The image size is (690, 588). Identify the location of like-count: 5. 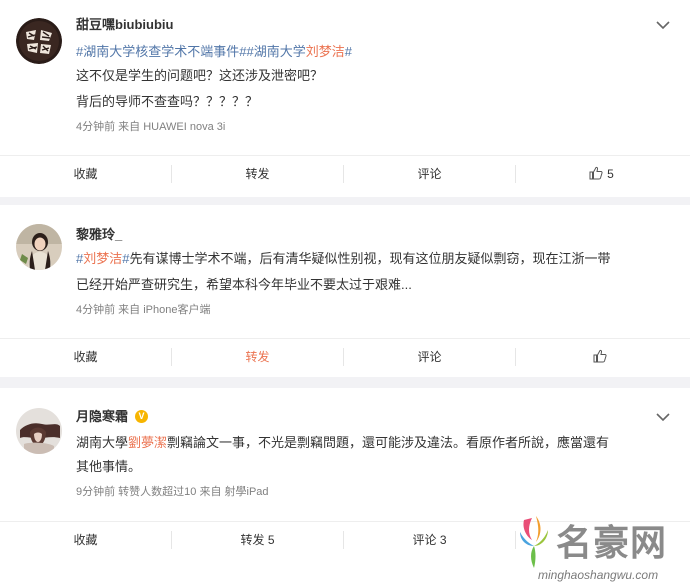
(610, 174).